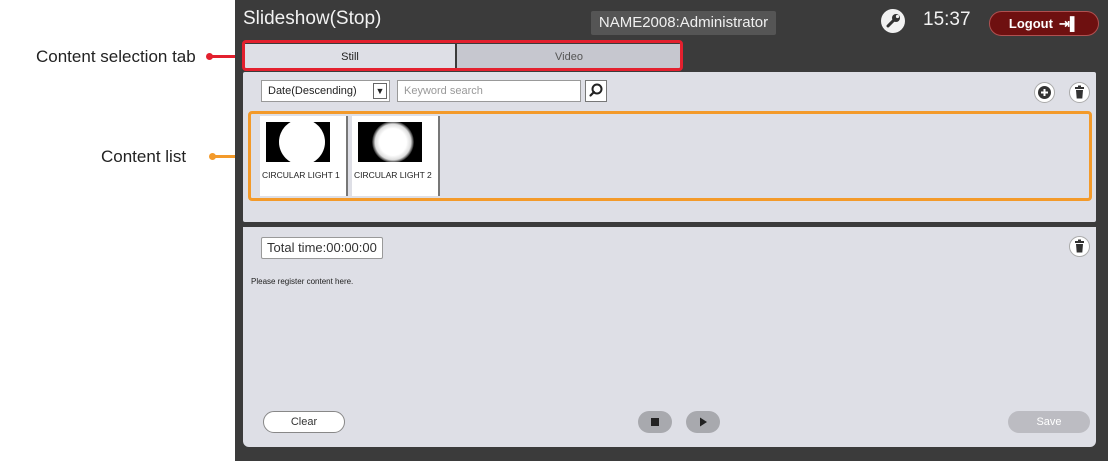 This screenshot has height=461, width=1108. I want to click on stop-icon, so click(655, 422).